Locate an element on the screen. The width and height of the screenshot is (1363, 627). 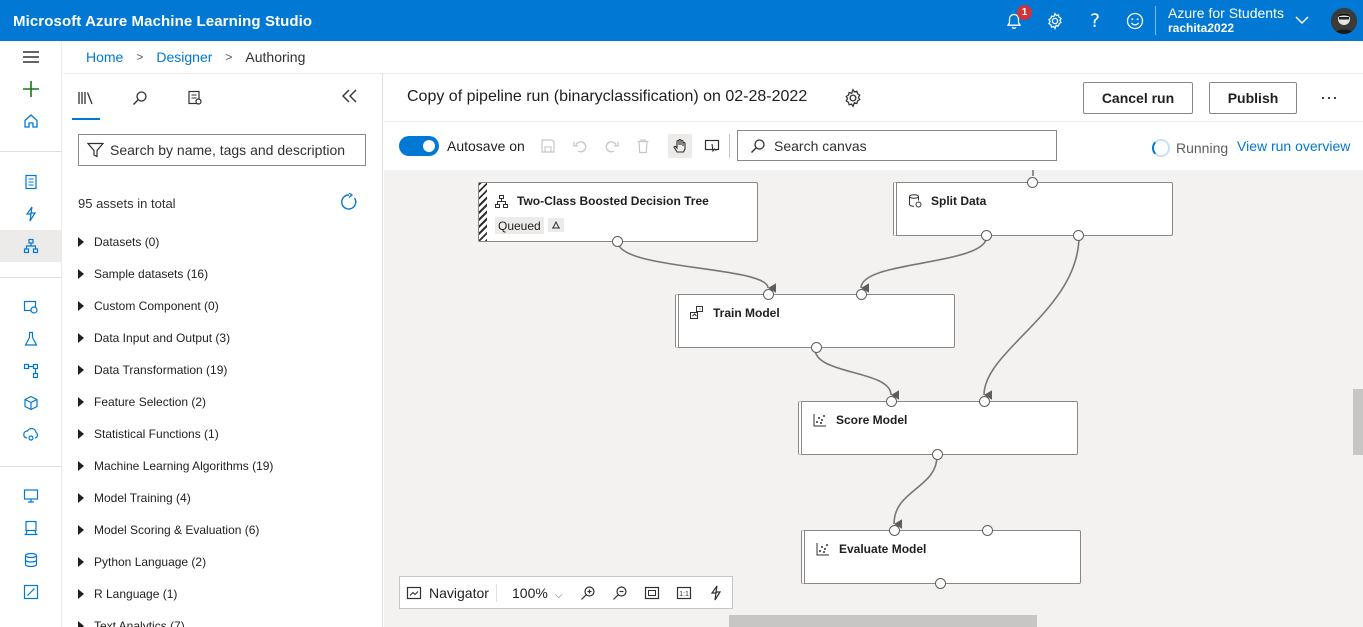
output-port-left is located at coordinates (986, 235).